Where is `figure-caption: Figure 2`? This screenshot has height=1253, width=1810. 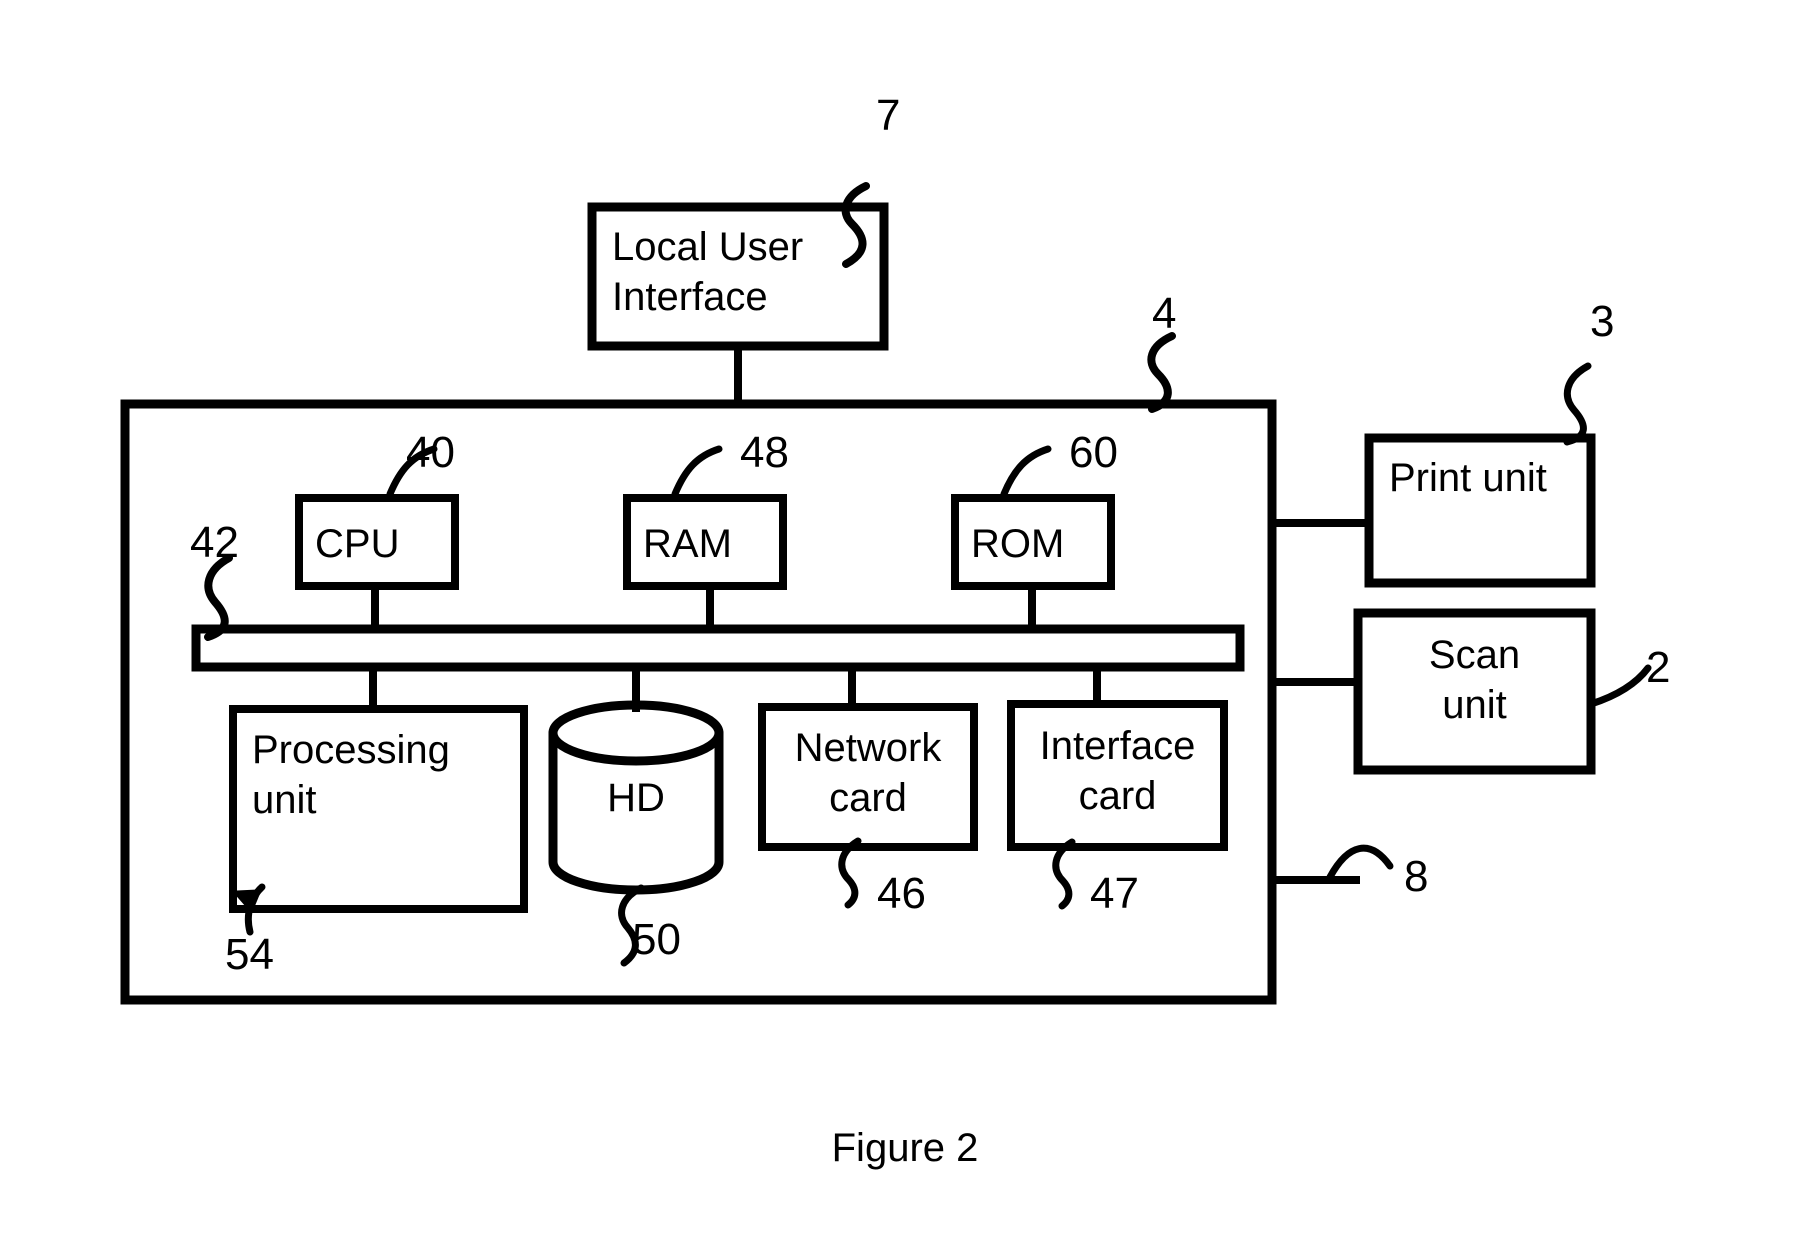 figure-caption: Figure 2 is located at coordinates (905, 1148).